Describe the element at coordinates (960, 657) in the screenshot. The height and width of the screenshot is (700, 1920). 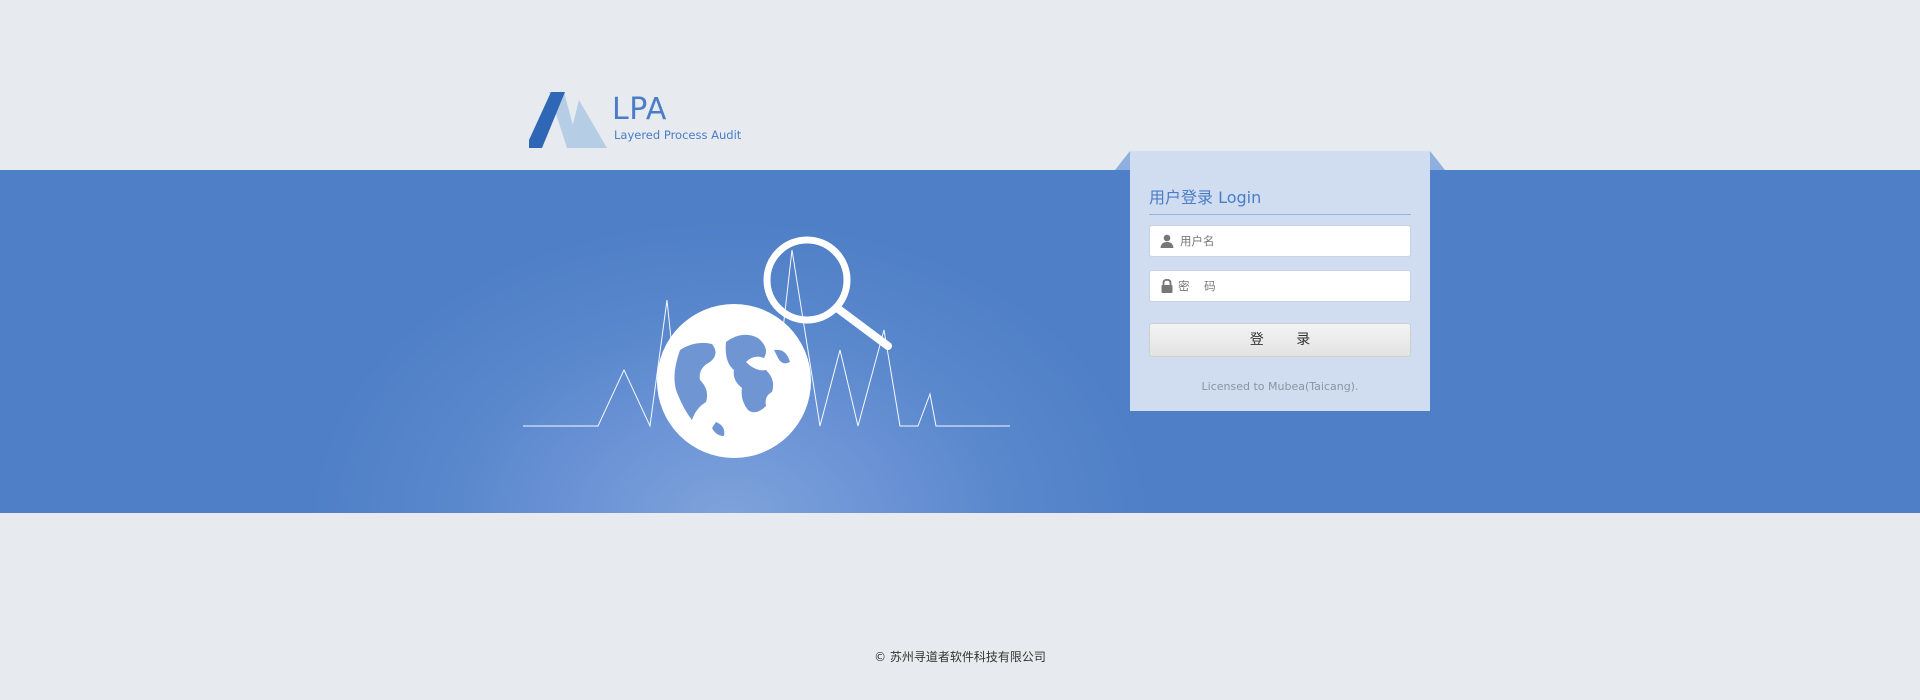
I see `footer-copyright: © 苏州寻道者软件科技有限公司` at that location.